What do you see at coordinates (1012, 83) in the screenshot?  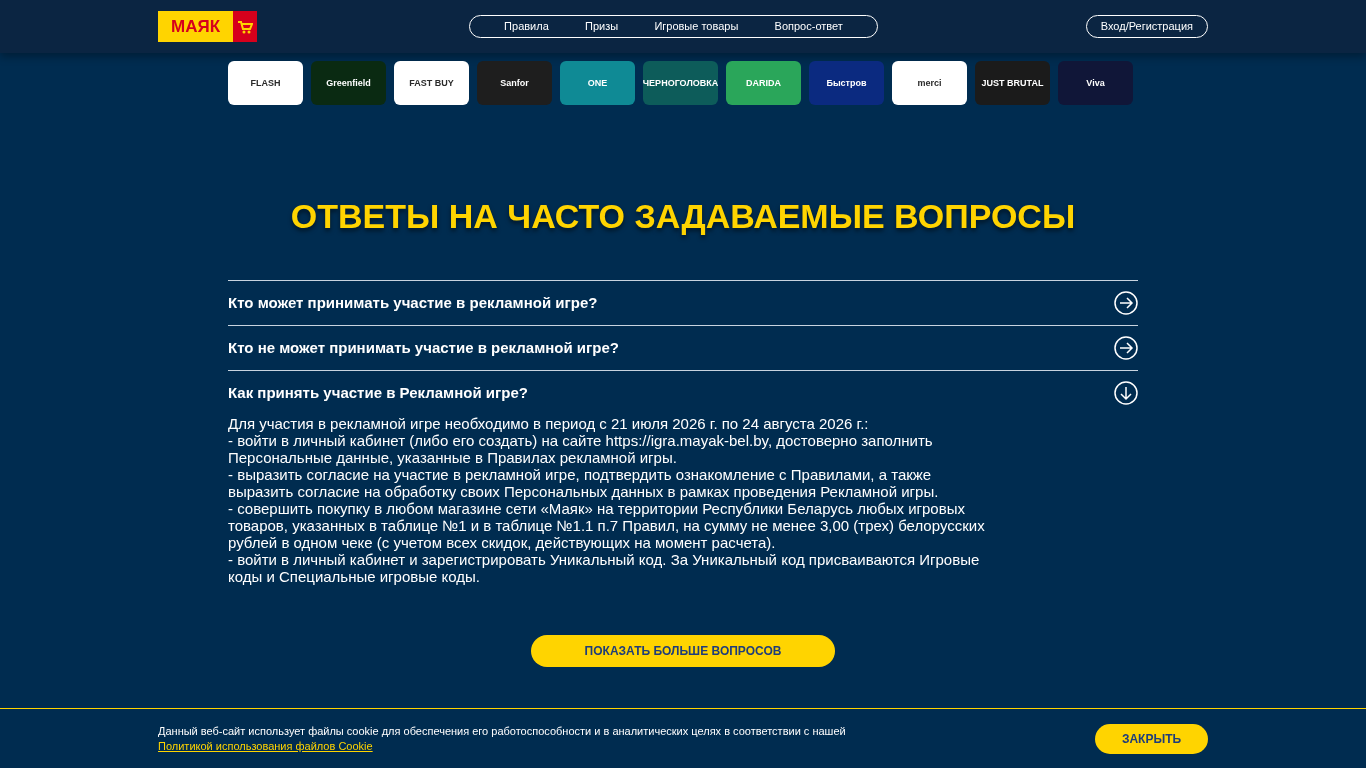 I see `brand-logo: JUST BRUTAL` at bounding box center [1012, 83].